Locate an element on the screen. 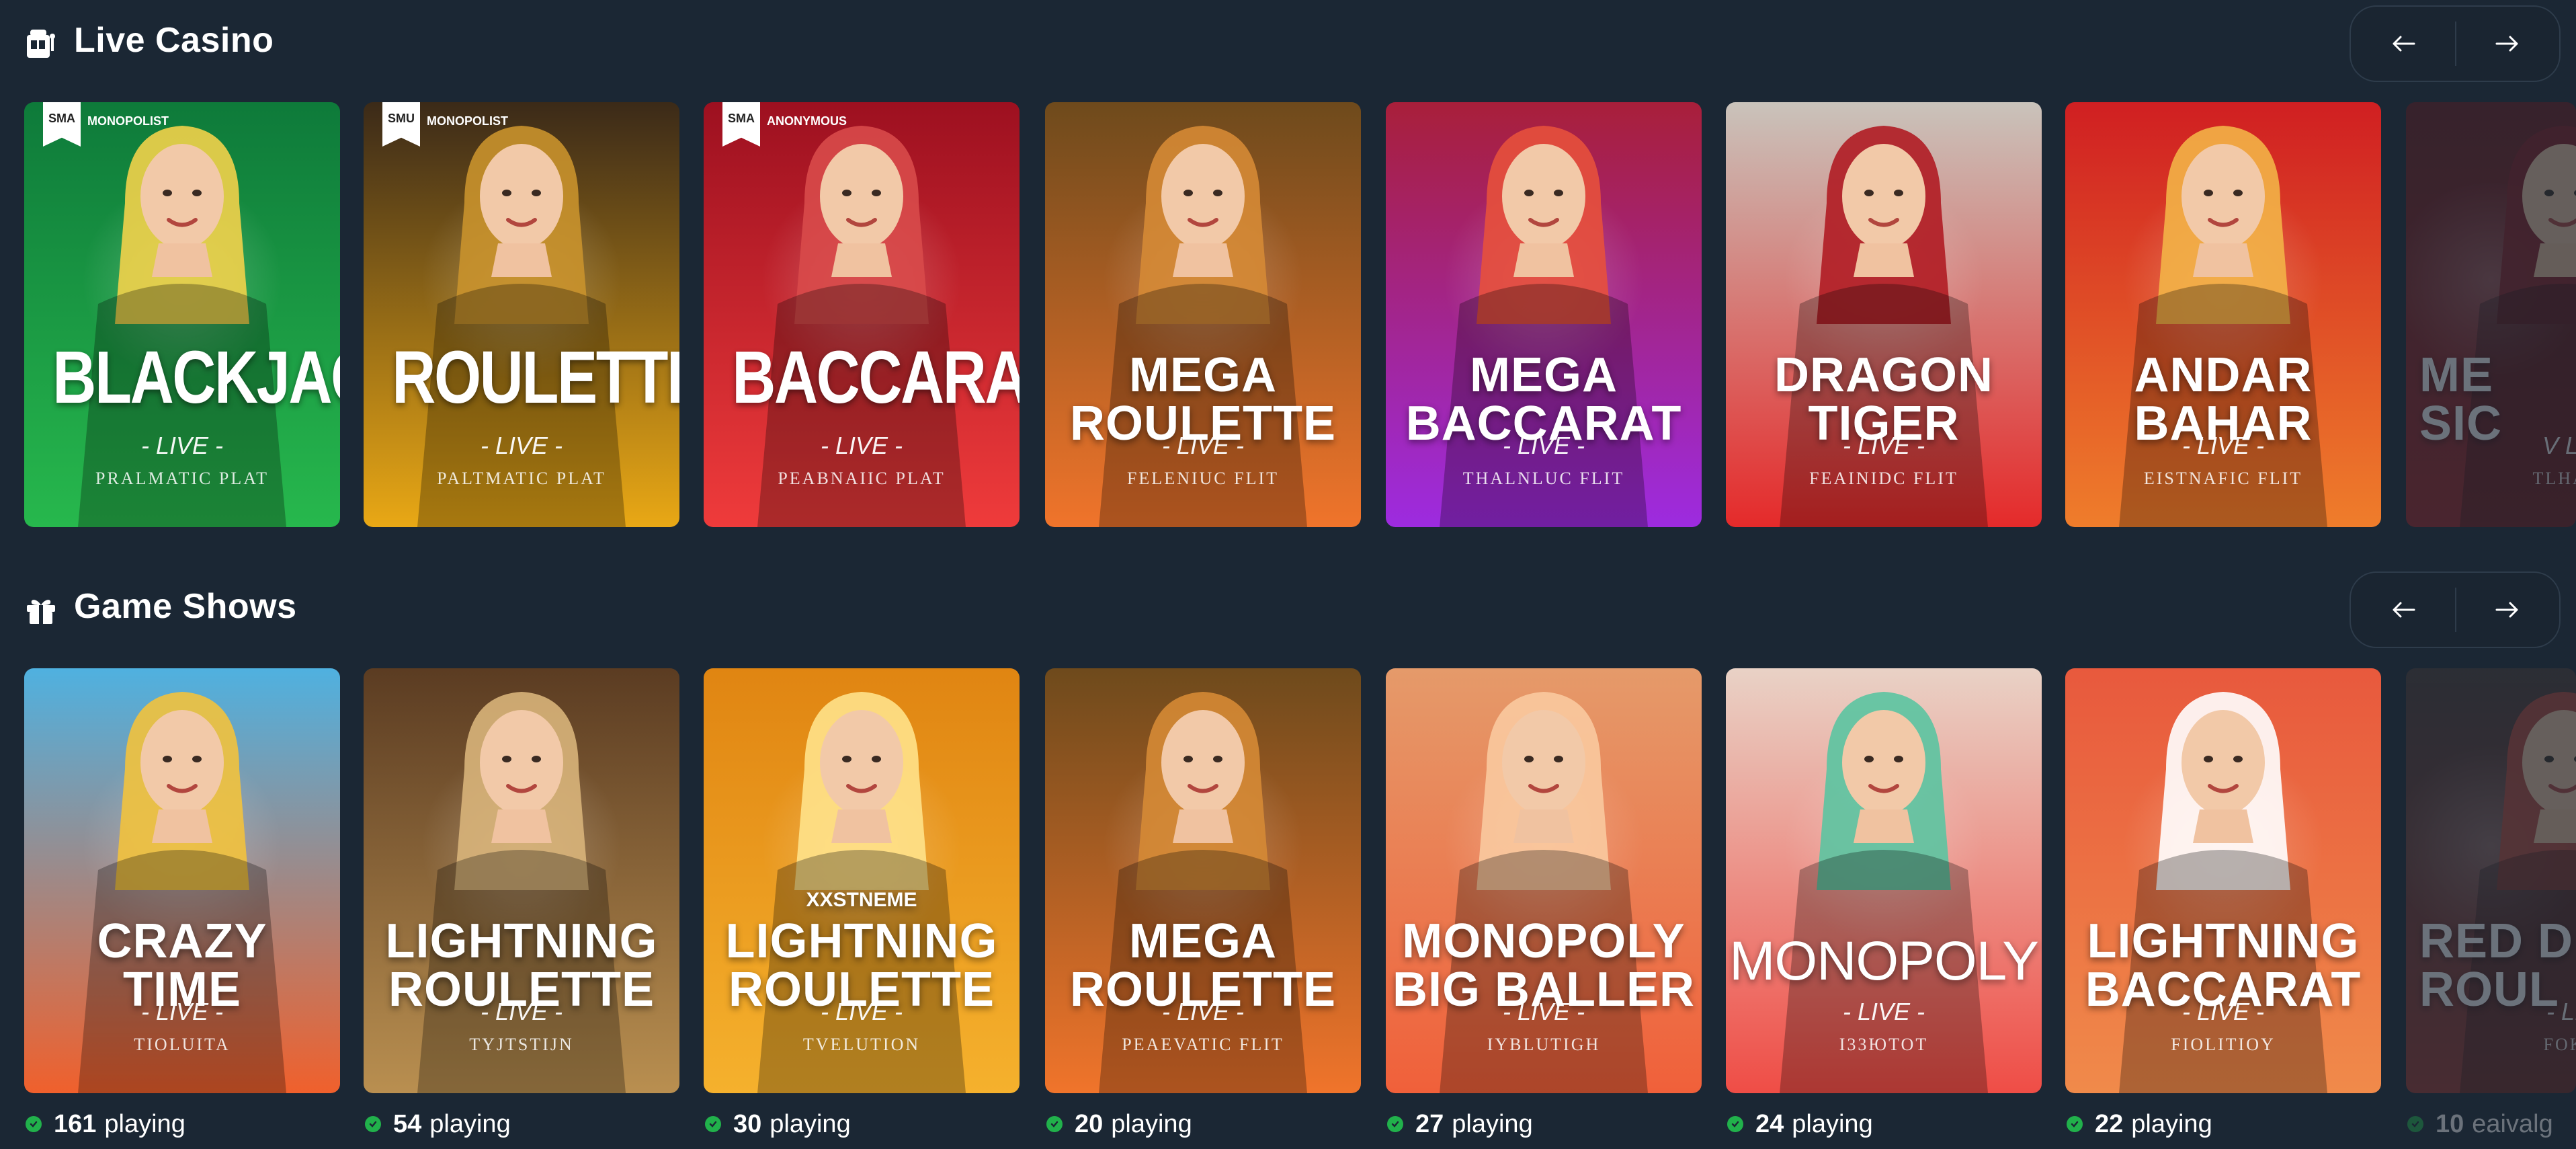 The width and height of the screenshot is (2576, 1149). game-card: CRAZY TIME - LIVE - TIOLUITA is located at coordinates (182, 880).